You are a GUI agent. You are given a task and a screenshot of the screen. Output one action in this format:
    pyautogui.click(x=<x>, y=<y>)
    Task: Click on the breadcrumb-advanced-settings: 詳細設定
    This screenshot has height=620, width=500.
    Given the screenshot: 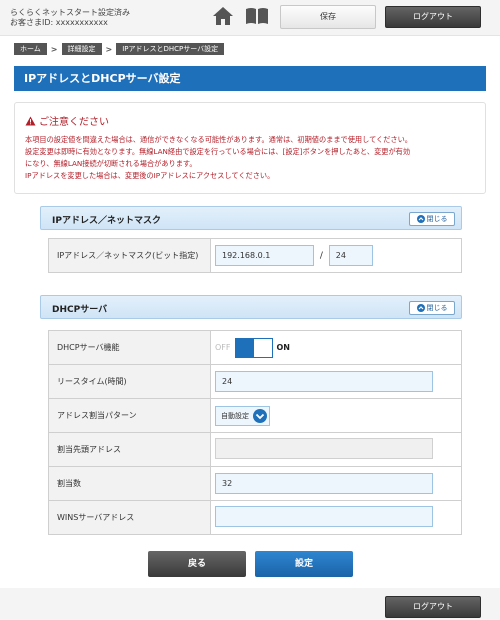 What is the action you would take?
    pyautogui.click(x=81, y=49)
    